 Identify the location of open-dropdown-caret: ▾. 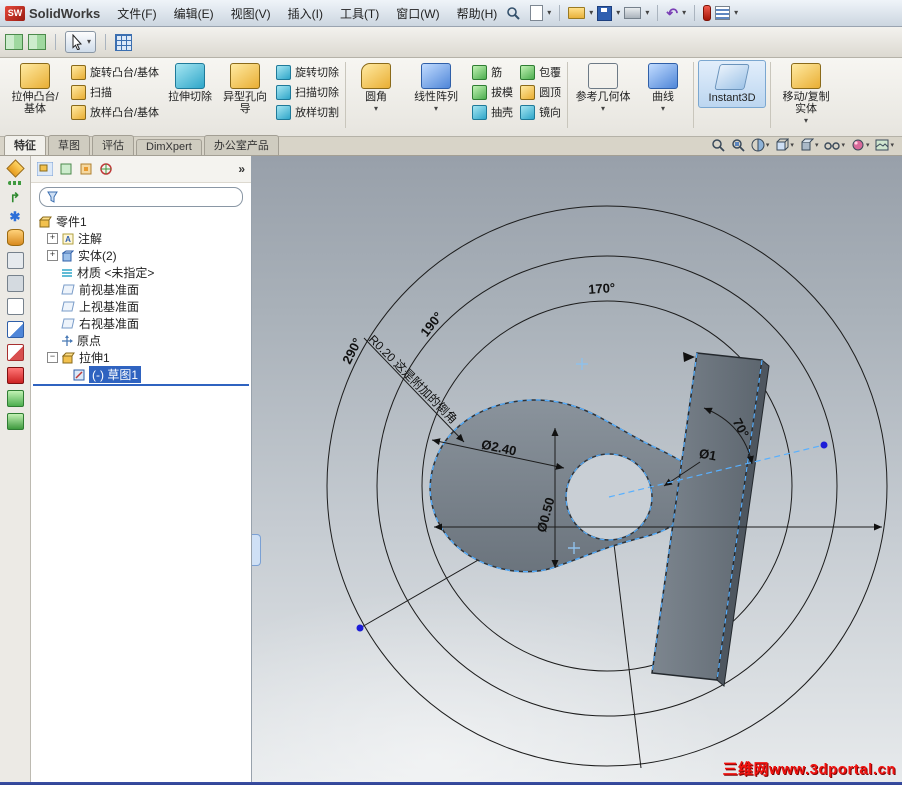
(591, 13).